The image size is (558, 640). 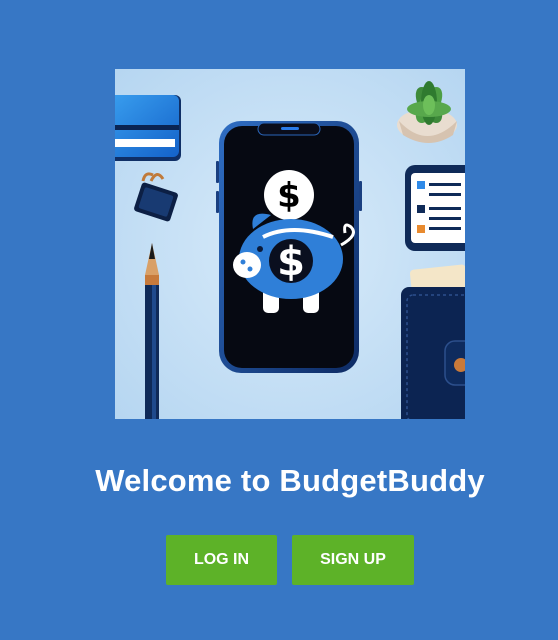 What do you see at coordinates (152, 331) in the screenshot?
I see `pencil-icon` at bounding box center [152, 331].